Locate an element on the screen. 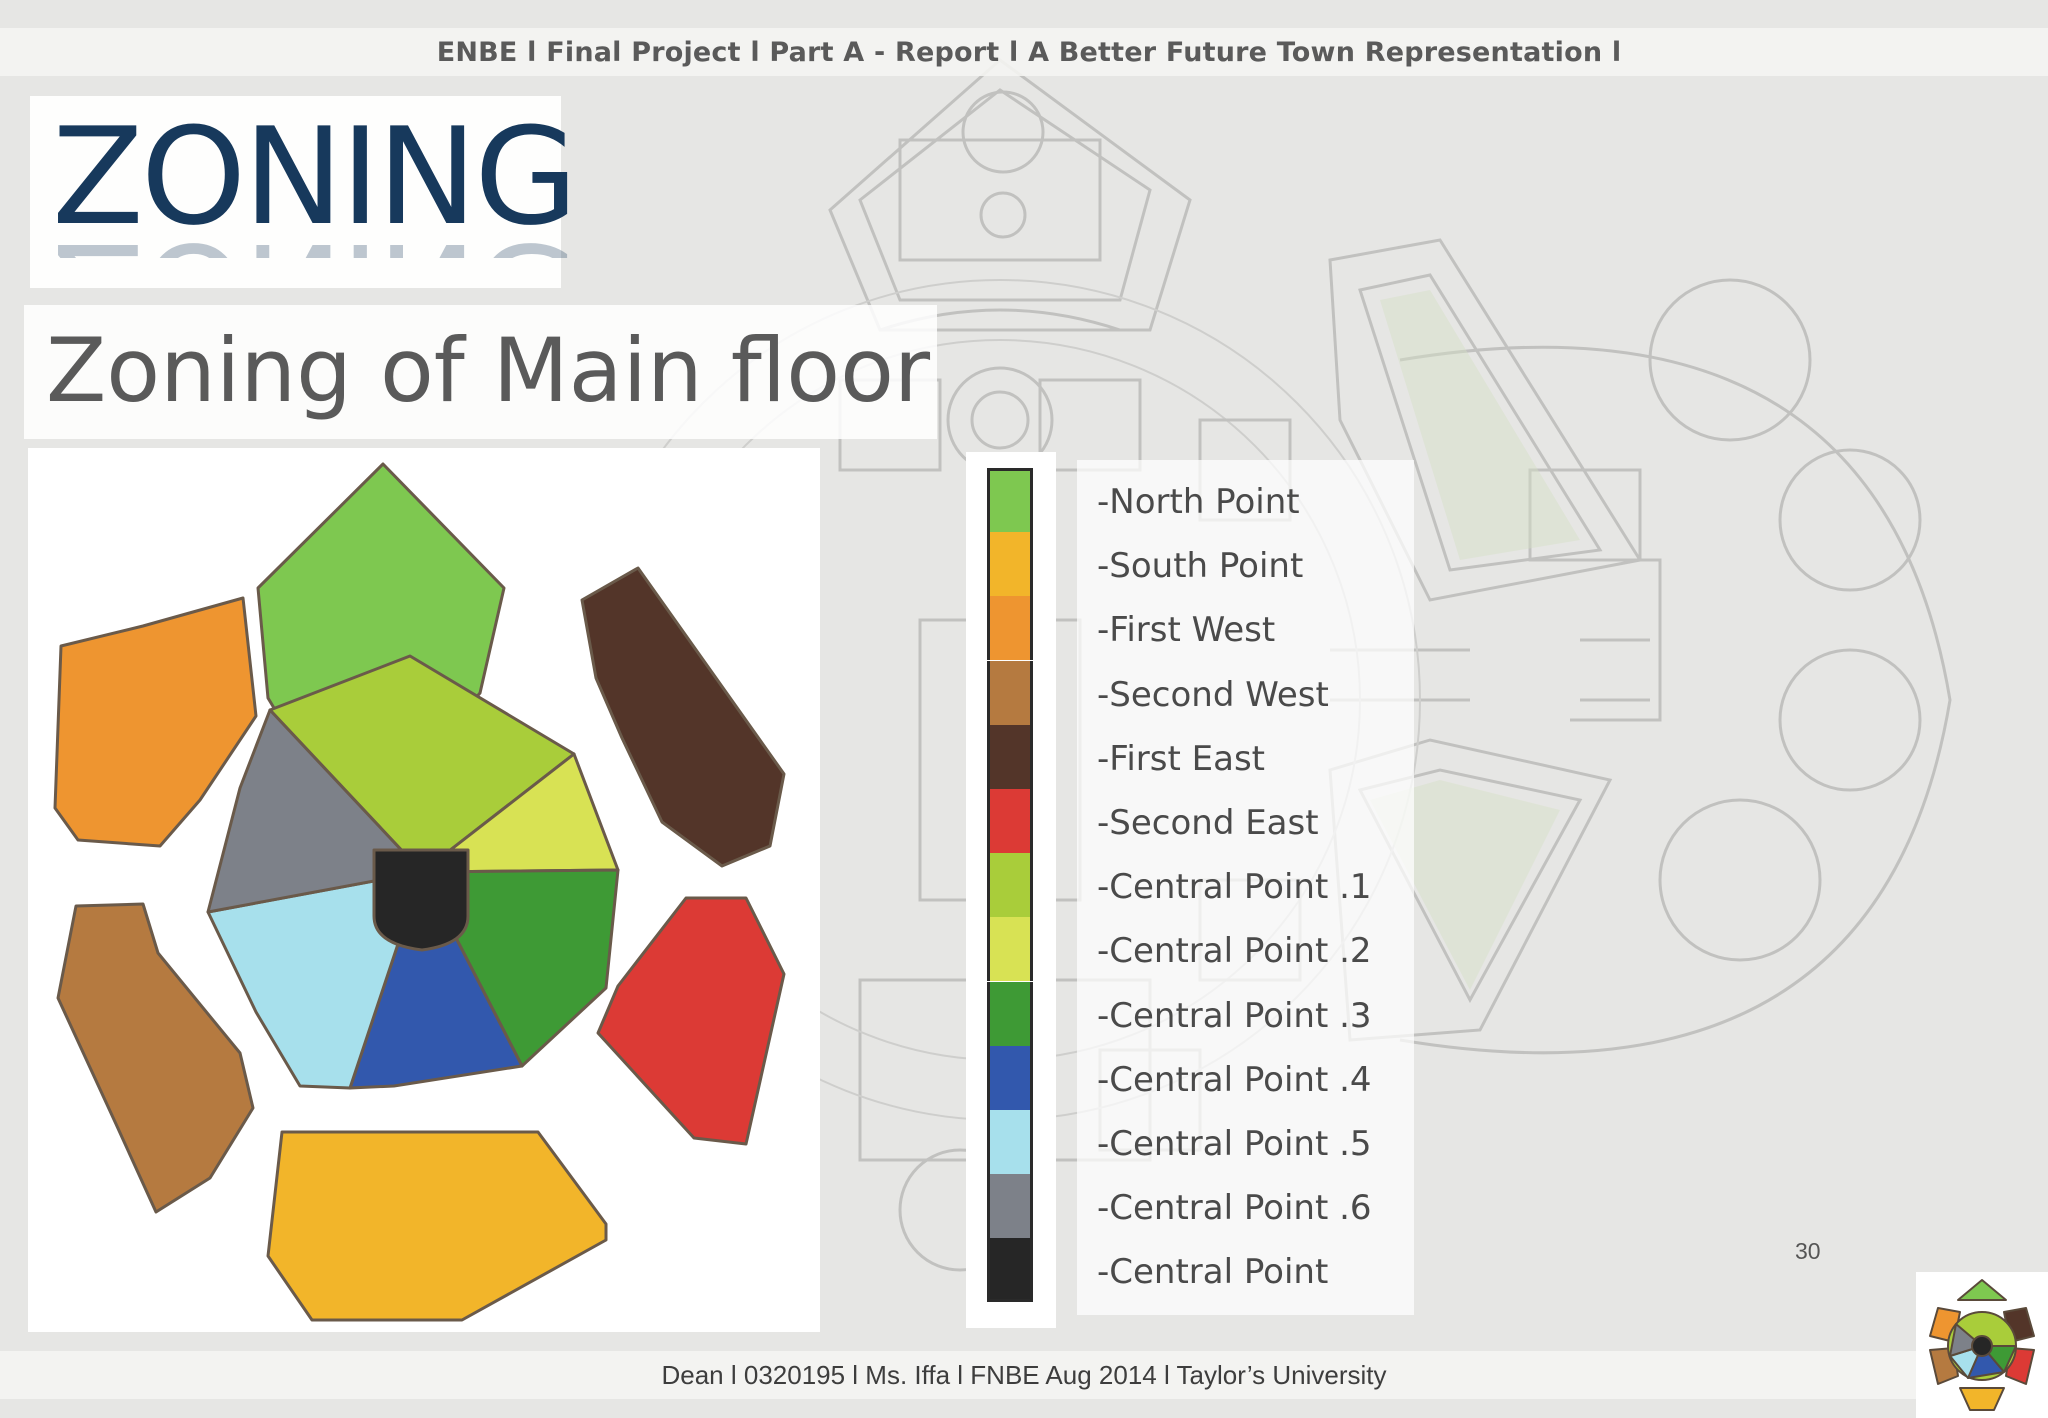 The image size is (2048, 1418). legend-label: -Central Point .1 is located at coordinates (1234, 887).